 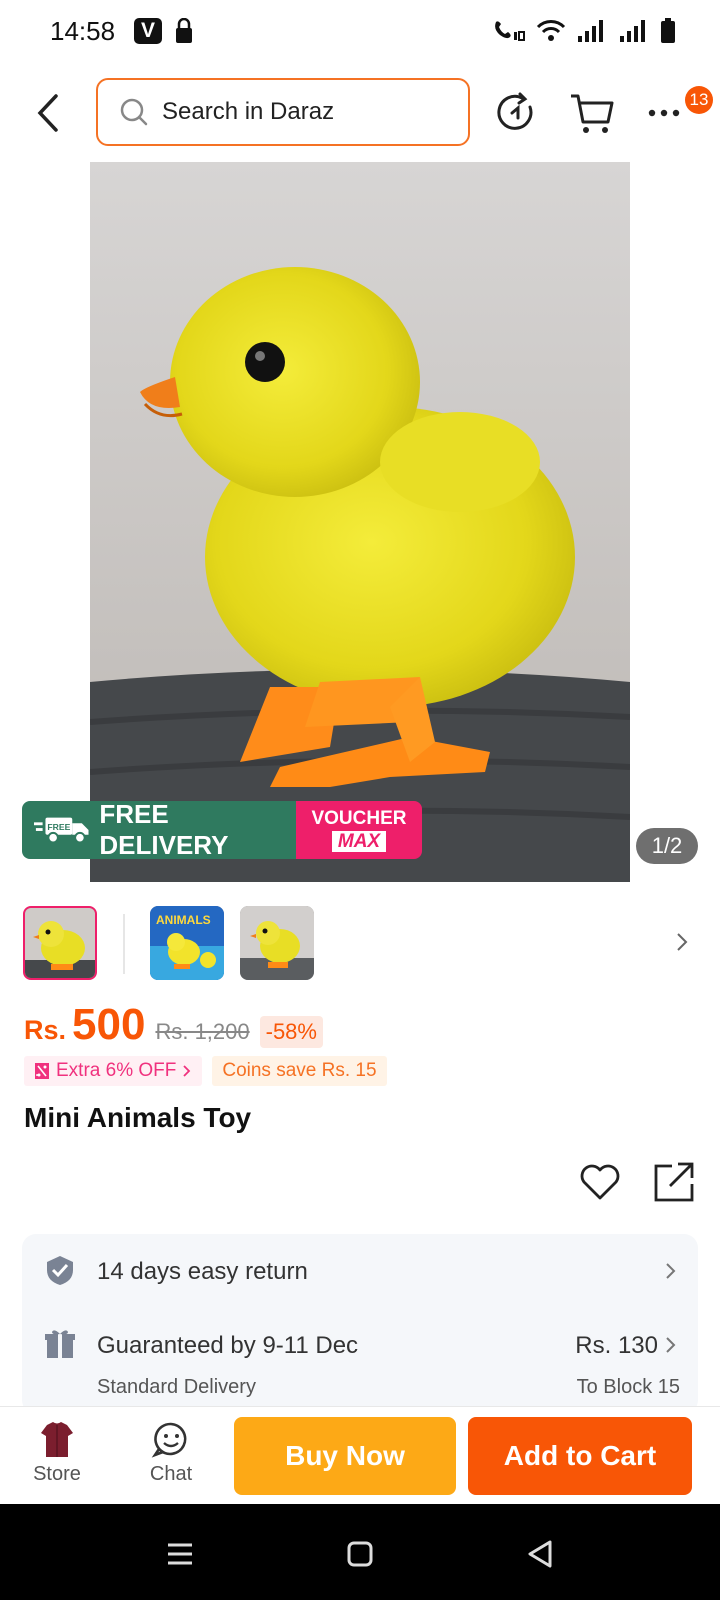 I want to click on delivery-type-text: Standard Delivery, so click(x=176, y=1387).